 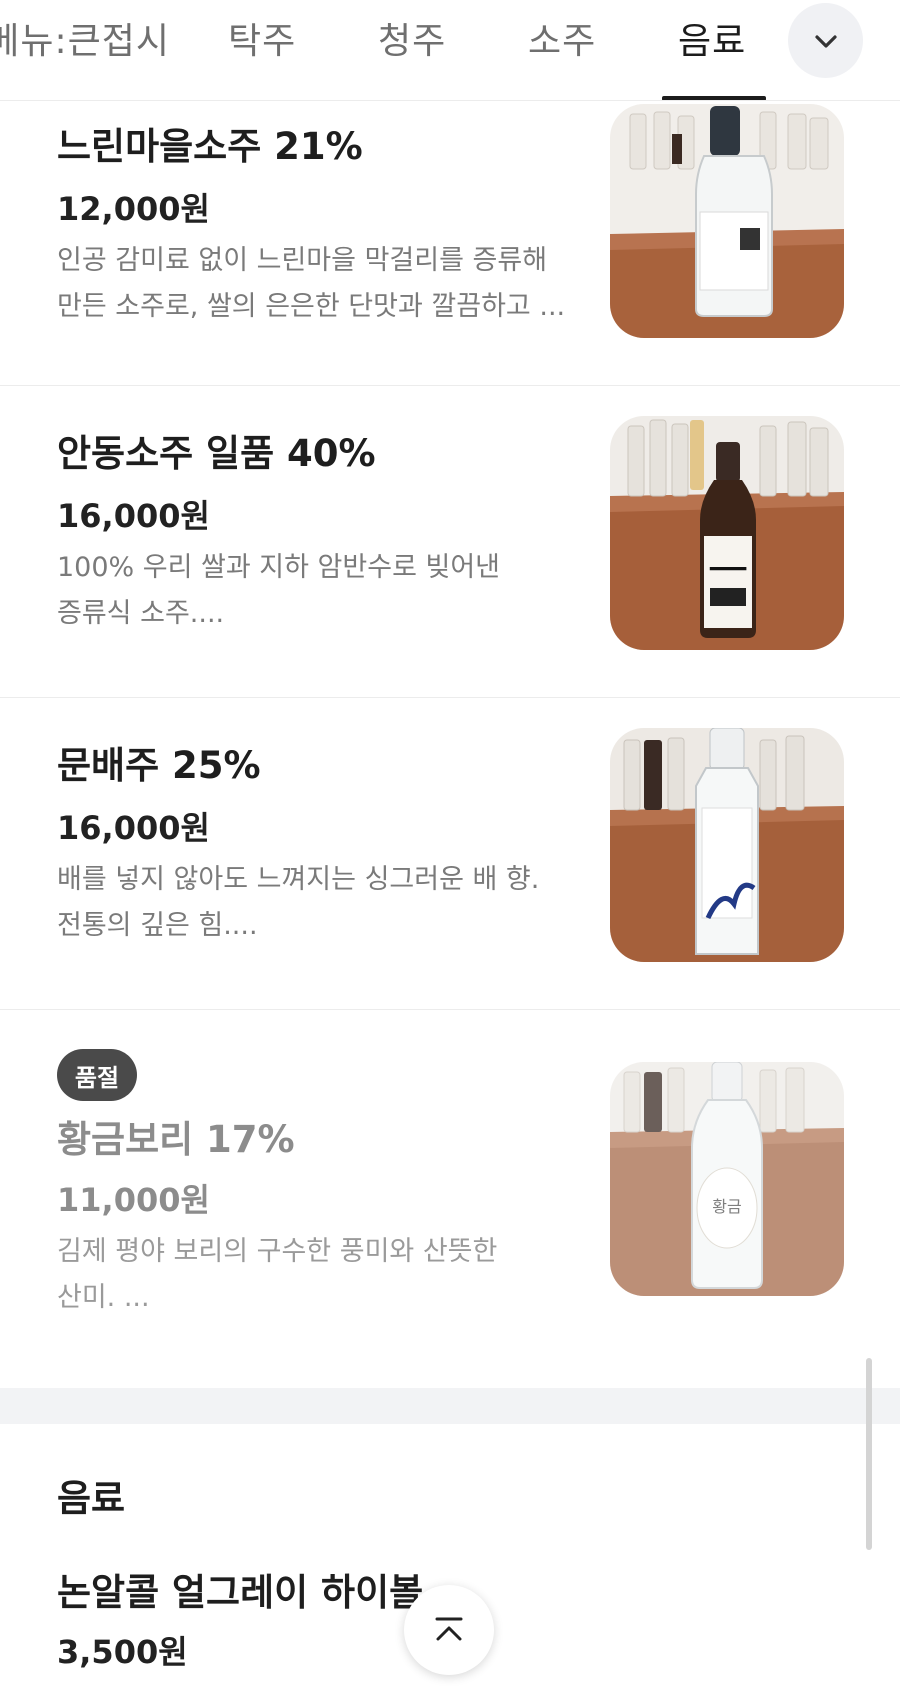 I want to click on product-price: 11,000원, so click(x=133, y=1200).